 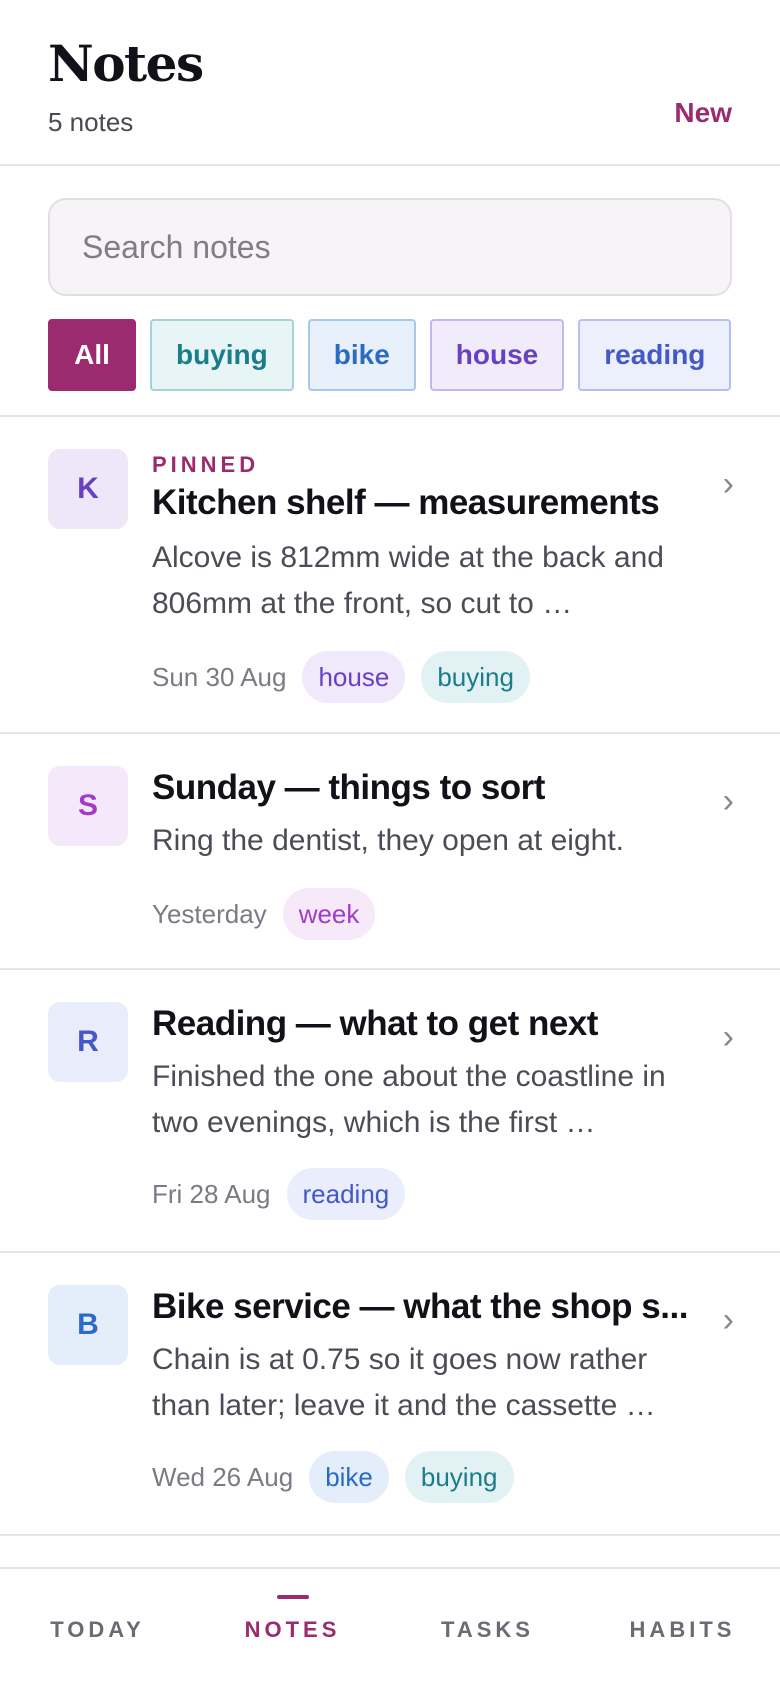 What do you see at coordinates (349, 1477) in the screenshot?
I see `note-tag: bike` at bounding box center [349, 1477].